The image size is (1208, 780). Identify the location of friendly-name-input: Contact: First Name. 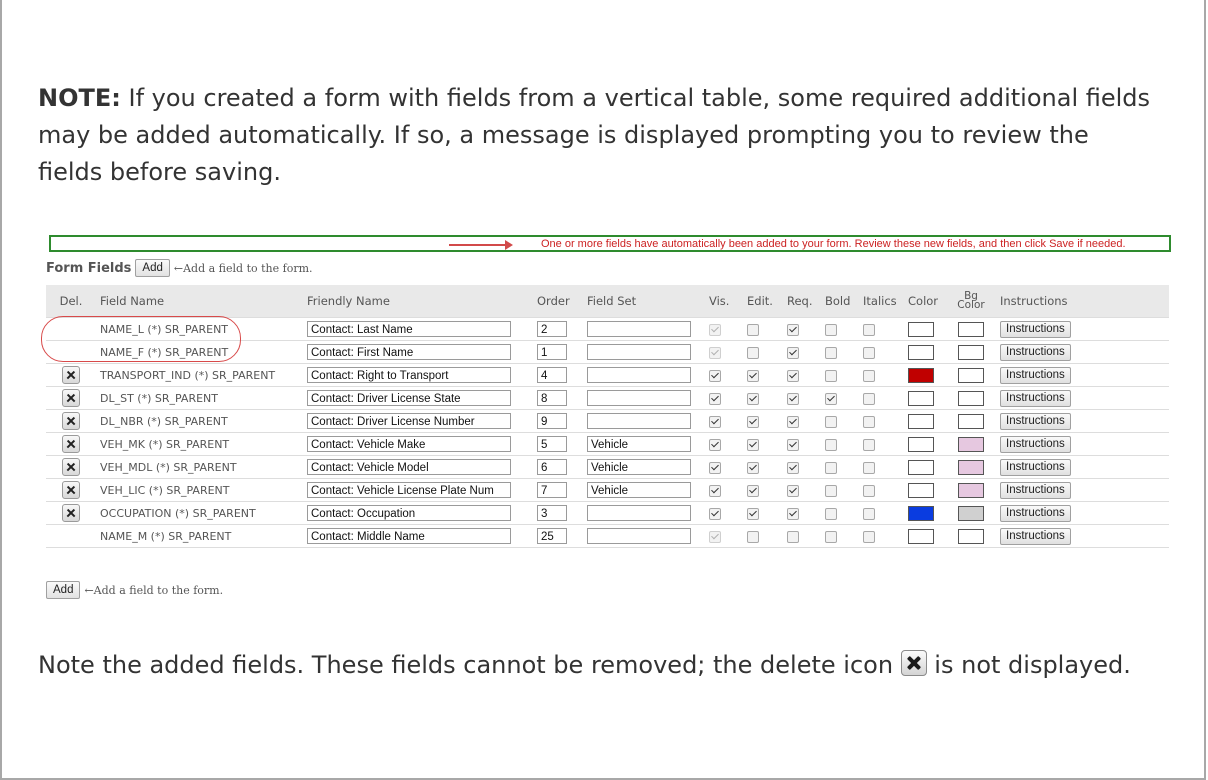
(409, 352).